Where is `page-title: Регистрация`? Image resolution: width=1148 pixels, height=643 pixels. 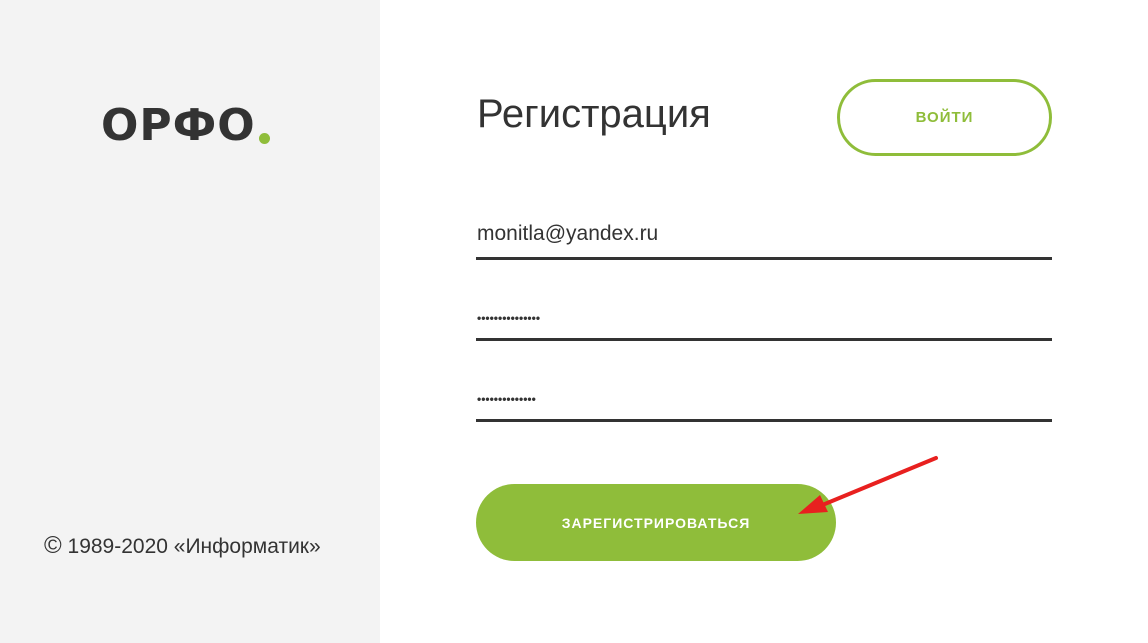 page-title: Регистрация is located at coordinates (594, 114).